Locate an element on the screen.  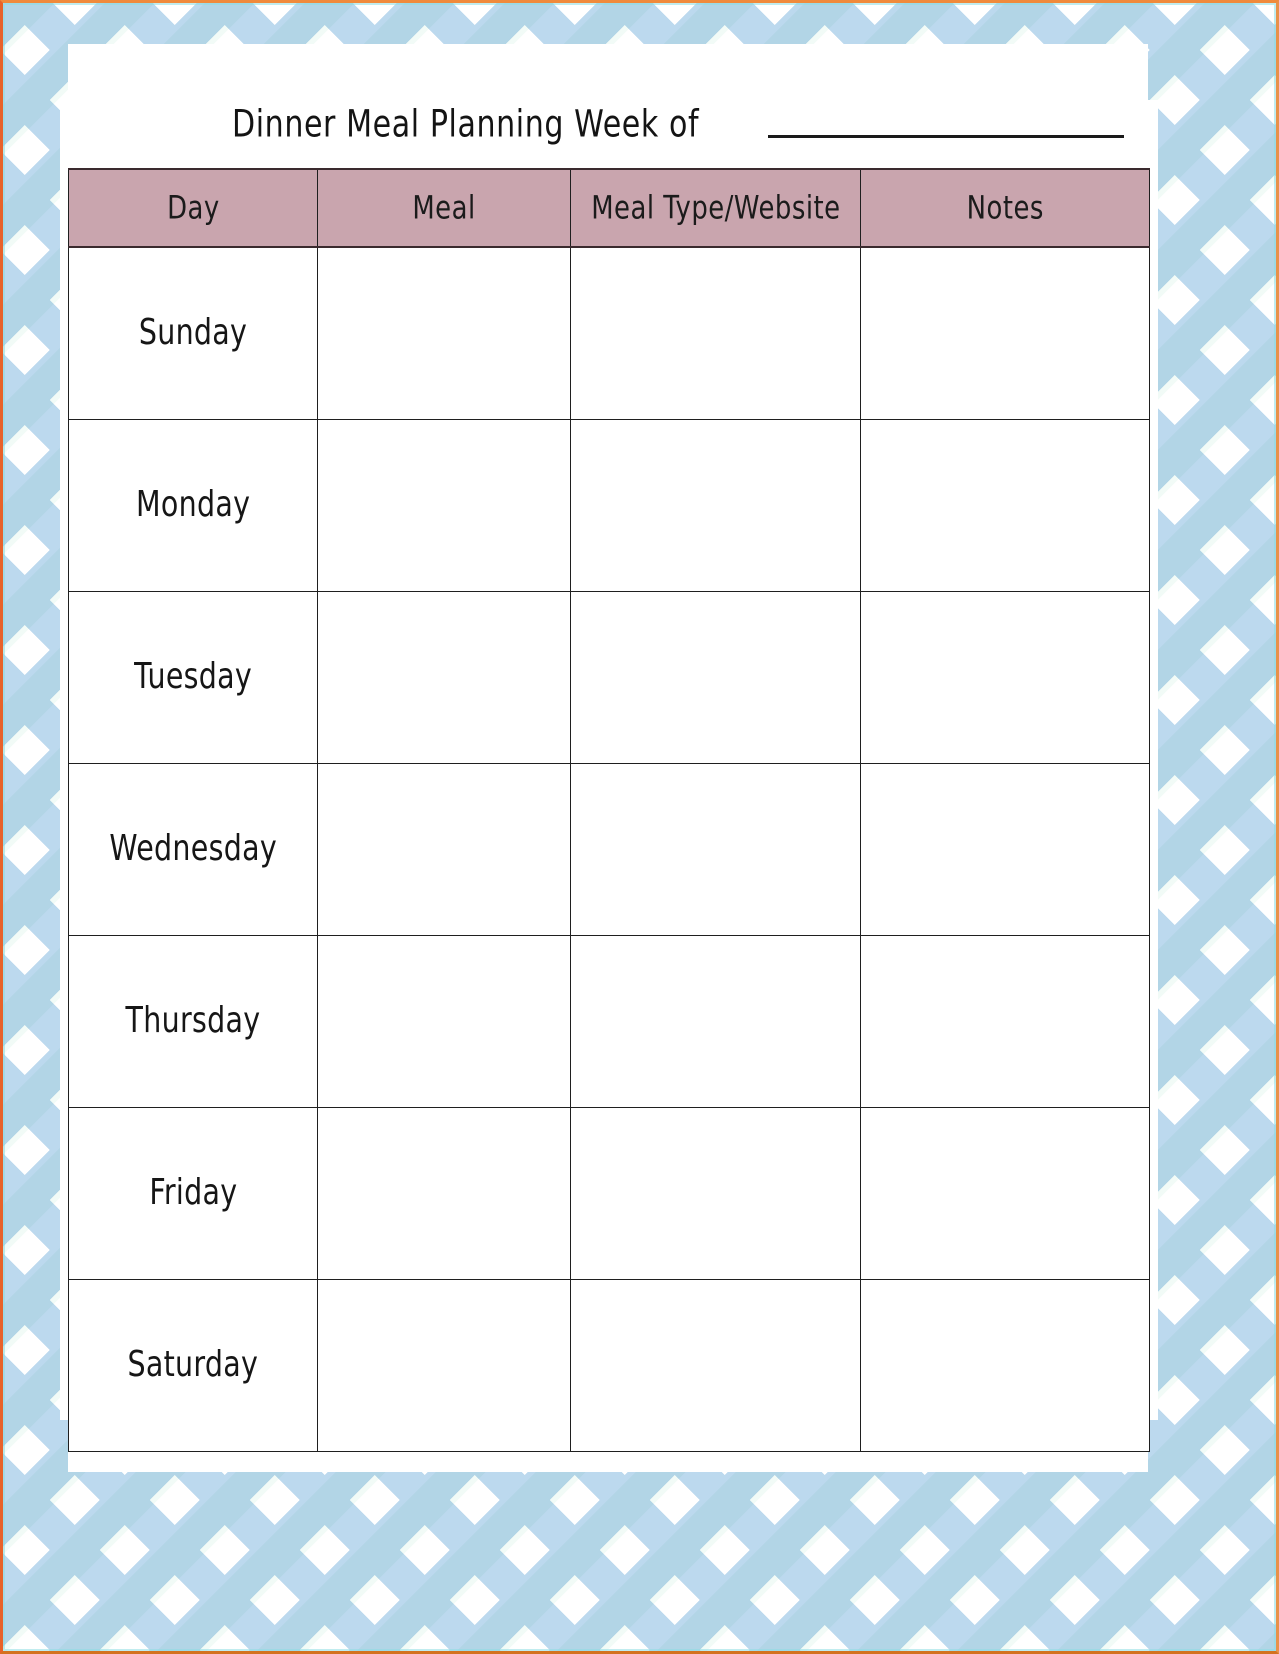
notes-cell-friday is located at coordinates (1005, 1193).